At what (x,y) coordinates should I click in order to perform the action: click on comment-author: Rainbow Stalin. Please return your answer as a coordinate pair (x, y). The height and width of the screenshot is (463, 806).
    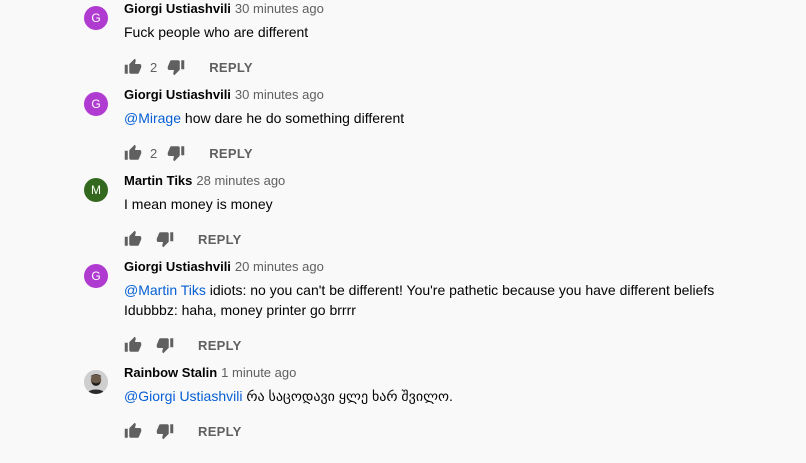
    Looking at the image, I should click on (170, 372).